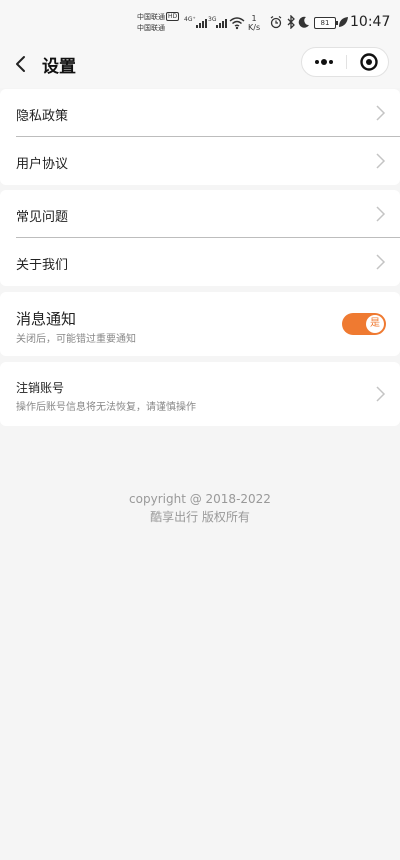  What do you see at coordinates (42, 116) in the screenshot?
I see `menu-item-label: 隐私政策` at bounding box center [42, 116].